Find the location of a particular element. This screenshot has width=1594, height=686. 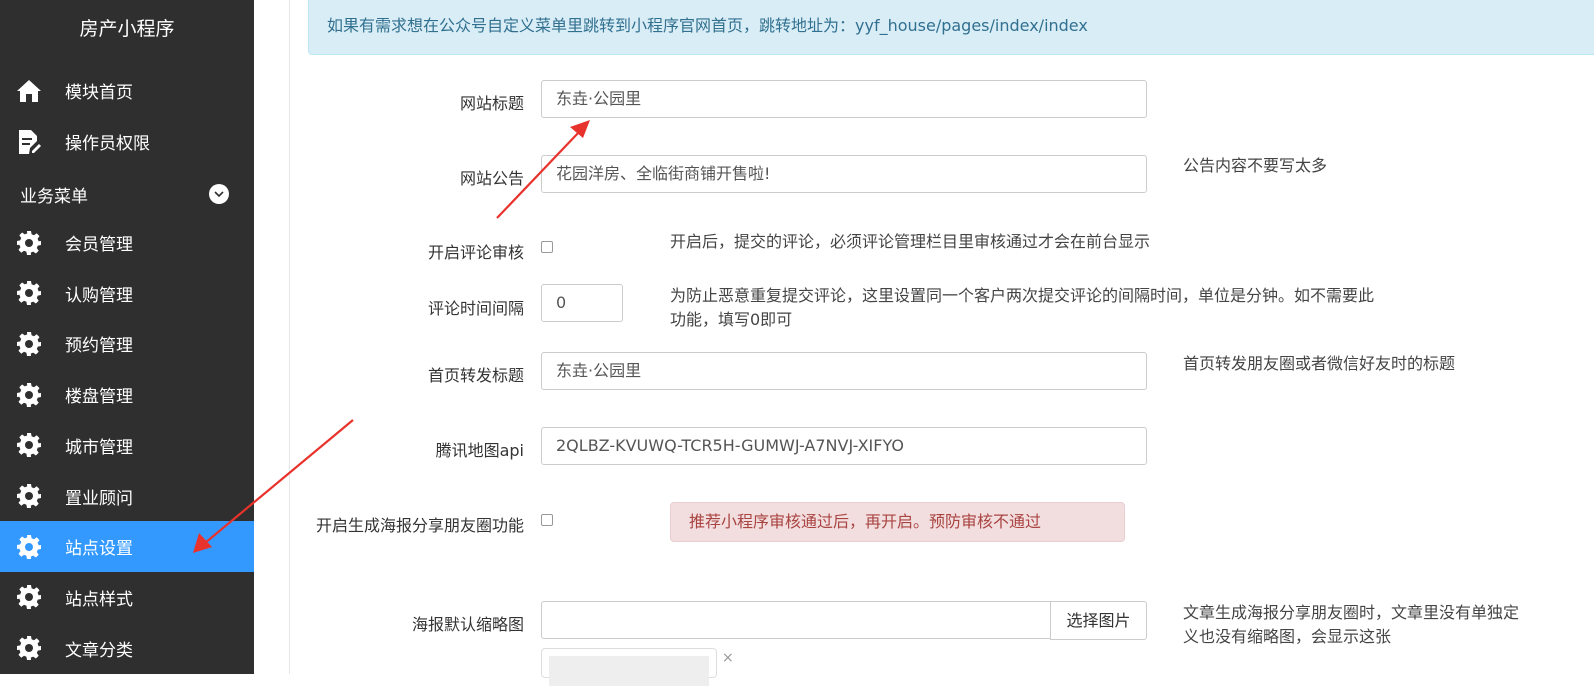

sidebar-item-label: 会员管理 is located at coordinates (99, 245).